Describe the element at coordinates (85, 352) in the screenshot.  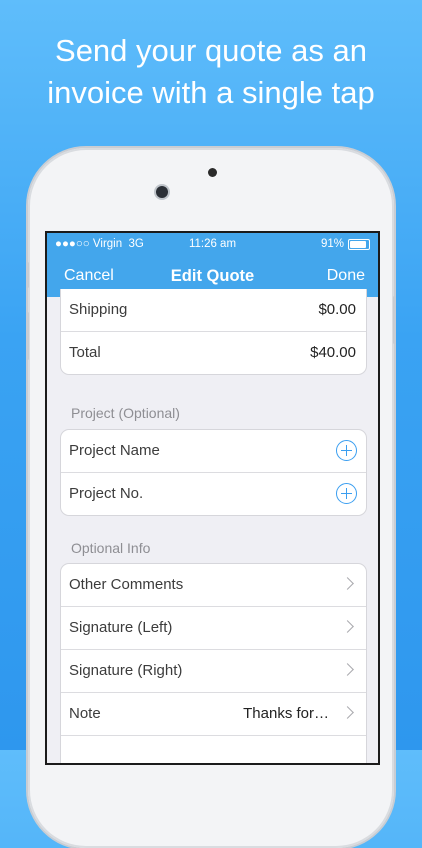
I see `total-label: Total` at that location.